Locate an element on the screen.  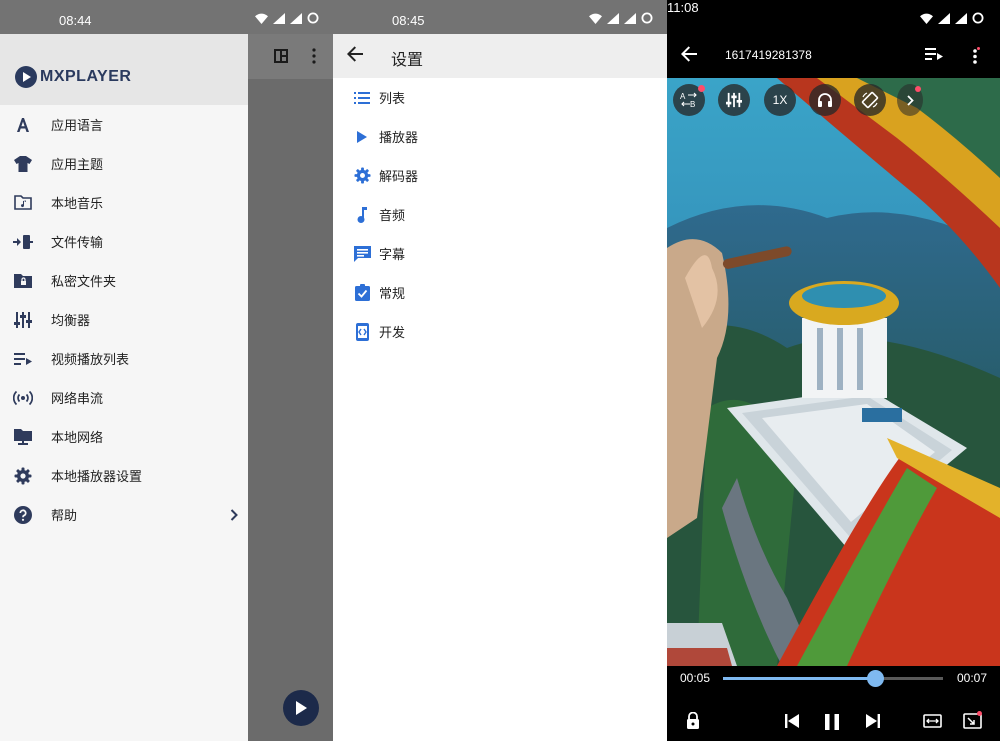
settings-item-audio: 音频 is located at coordinates (500, 214).